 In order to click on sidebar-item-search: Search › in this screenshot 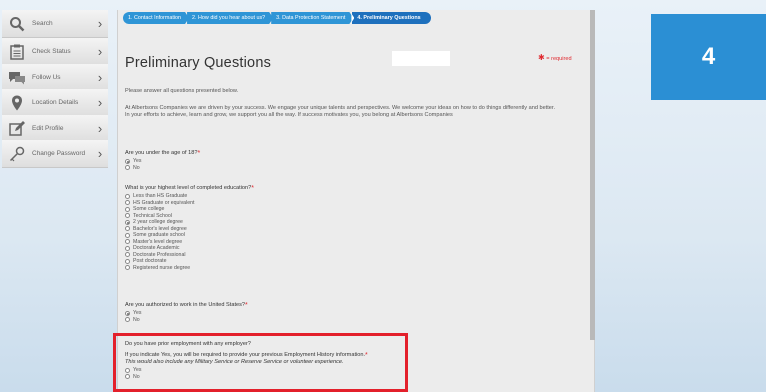, I will do `click(55, 24)`.